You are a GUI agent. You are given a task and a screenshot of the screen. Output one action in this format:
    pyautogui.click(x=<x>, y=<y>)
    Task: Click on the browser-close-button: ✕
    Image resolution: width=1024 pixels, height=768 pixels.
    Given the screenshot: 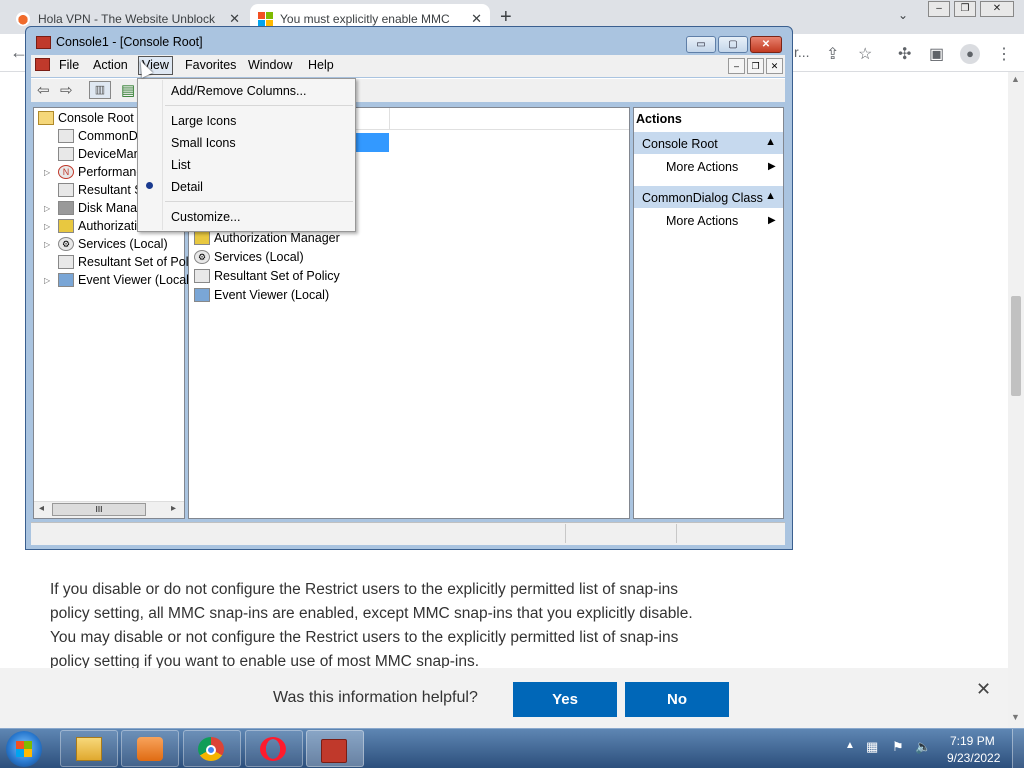 What is the action you would take?
    pyautogui.click(x=997, y=9)
    